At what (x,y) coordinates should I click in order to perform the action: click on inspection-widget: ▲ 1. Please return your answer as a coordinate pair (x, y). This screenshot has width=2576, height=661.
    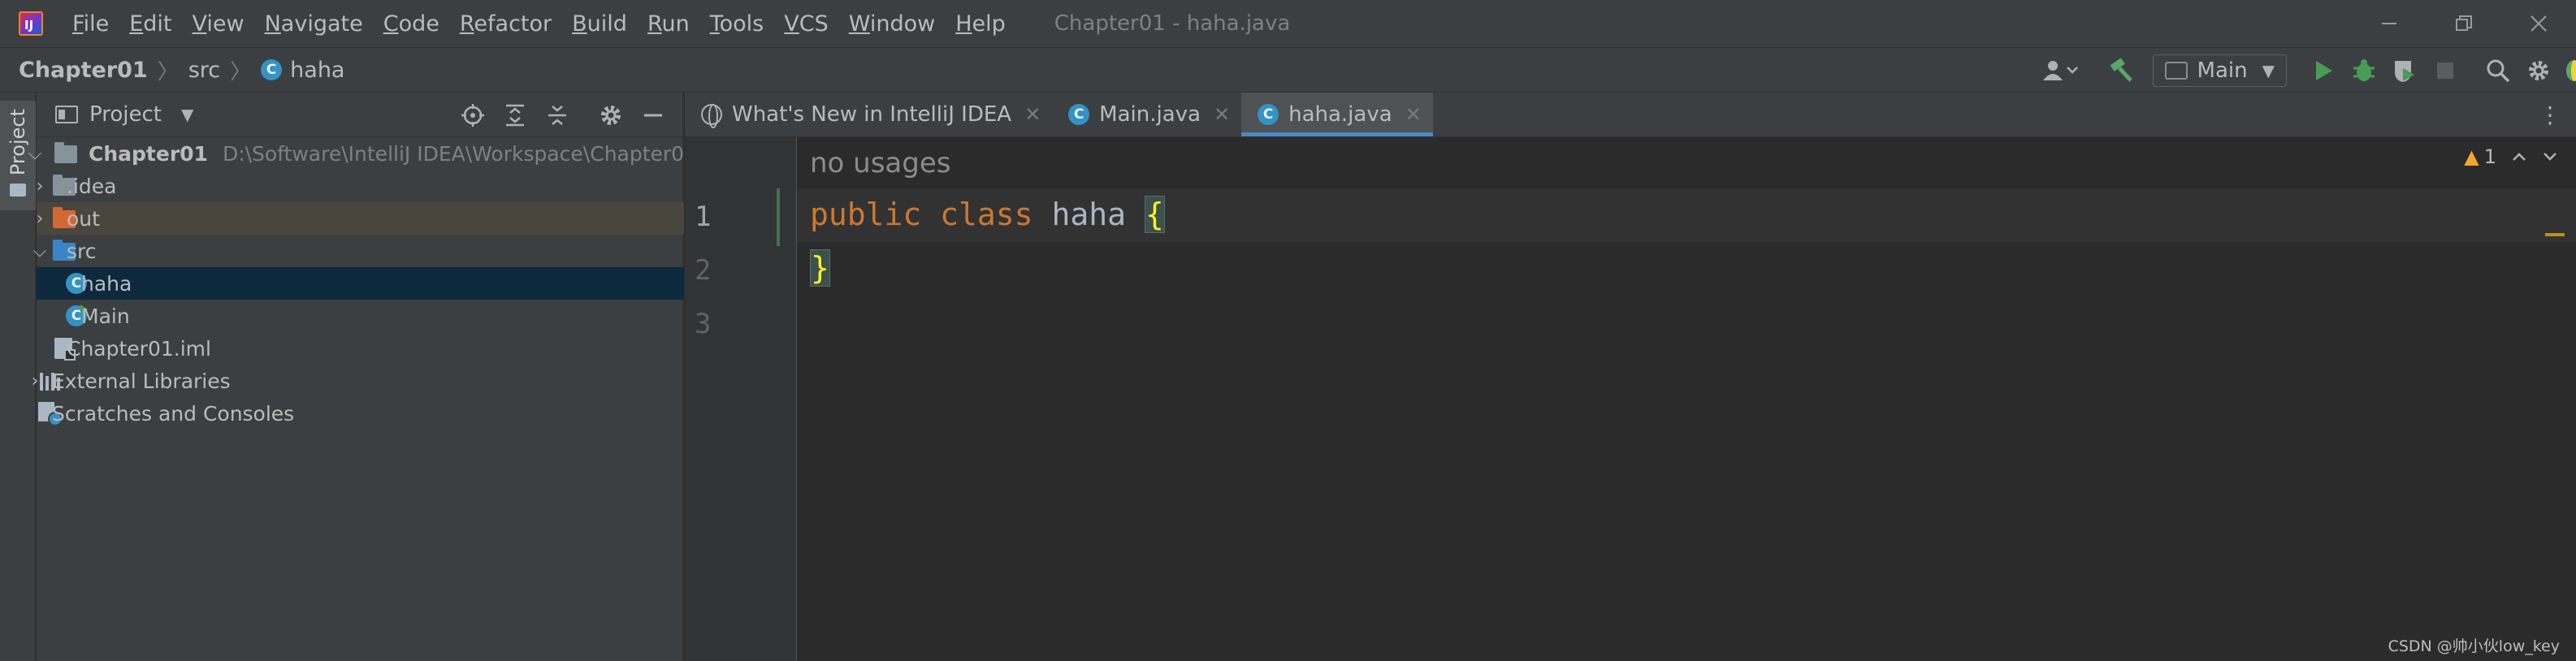
    Looking at the image, I should click on (2511, 156).